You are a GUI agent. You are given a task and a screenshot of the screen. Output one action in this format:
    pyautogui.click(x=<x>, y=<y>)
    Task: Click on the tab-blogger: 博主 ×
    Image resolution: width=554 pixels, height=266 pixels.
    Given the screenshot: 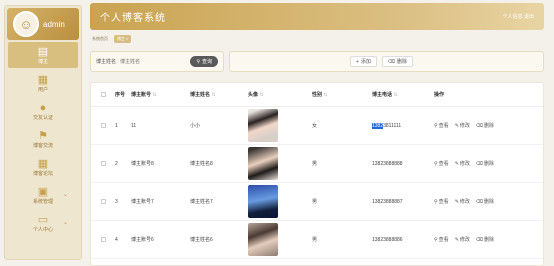 What is the action you would take?
    pyautogui.click(x=123, y=39)
    